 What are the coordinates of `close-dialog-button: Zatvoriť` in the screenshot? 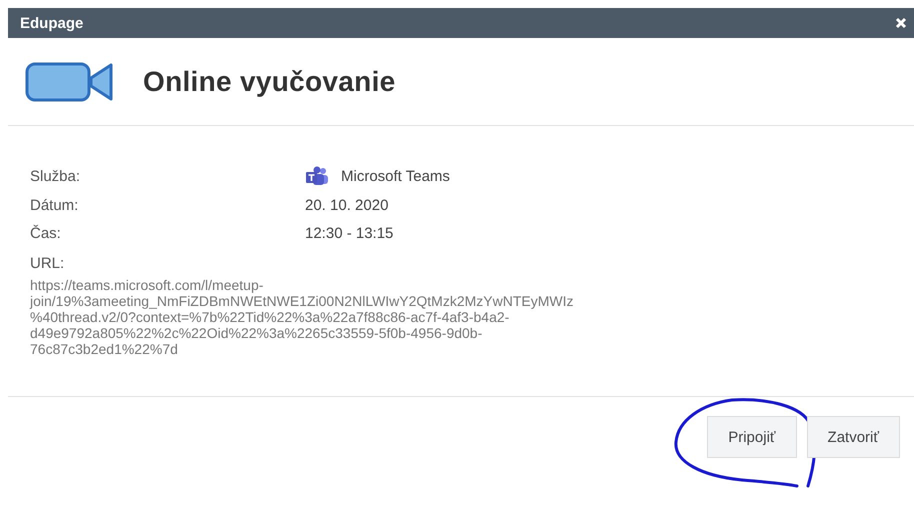 It's located at (853, 437).